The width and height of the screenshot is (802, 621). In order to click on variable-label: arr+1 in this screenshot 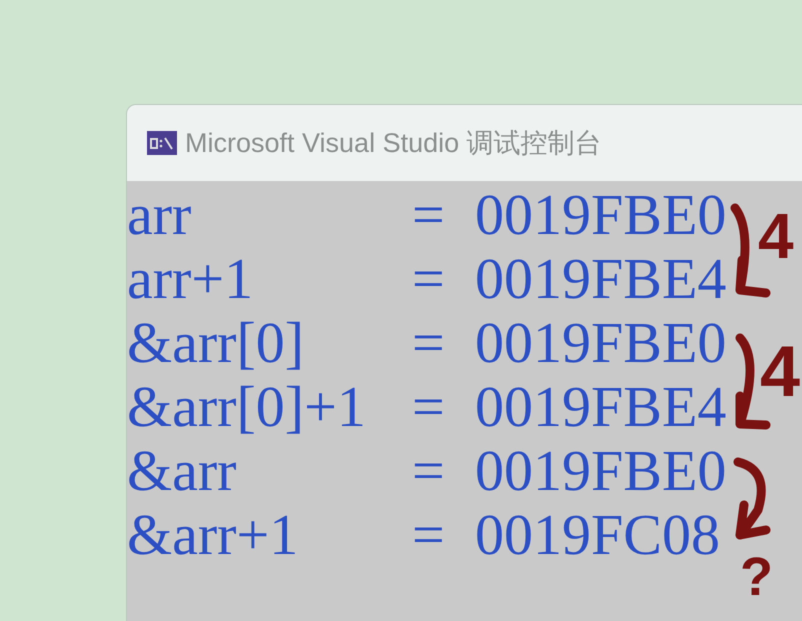, I will do `click(190, 279)`.